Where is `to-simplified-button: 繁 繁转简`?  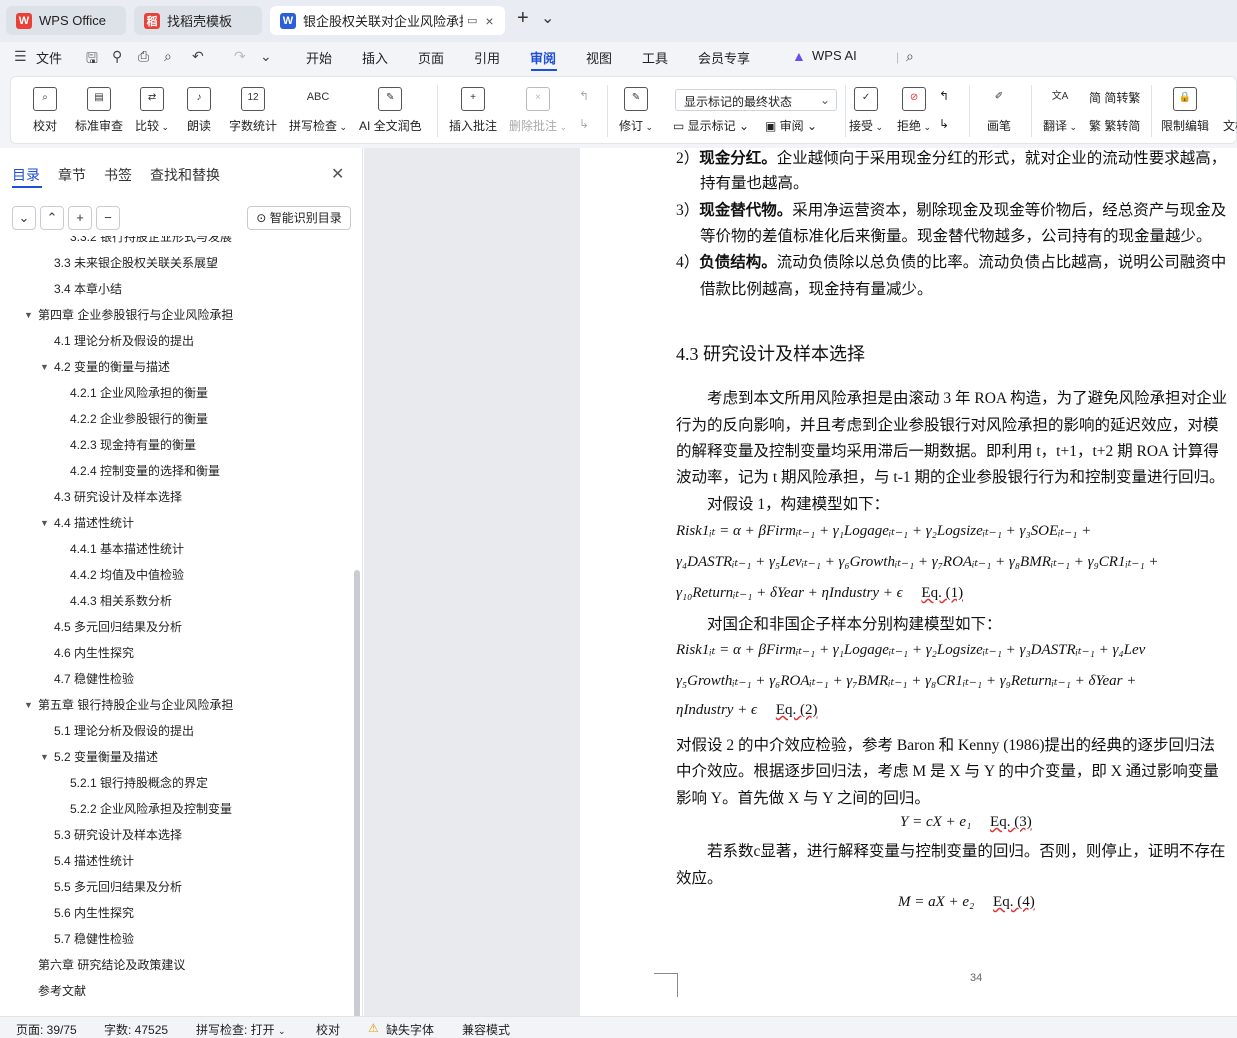 to-simplified-button: 繁 繁转简 is located at coordinates (1114, 125).